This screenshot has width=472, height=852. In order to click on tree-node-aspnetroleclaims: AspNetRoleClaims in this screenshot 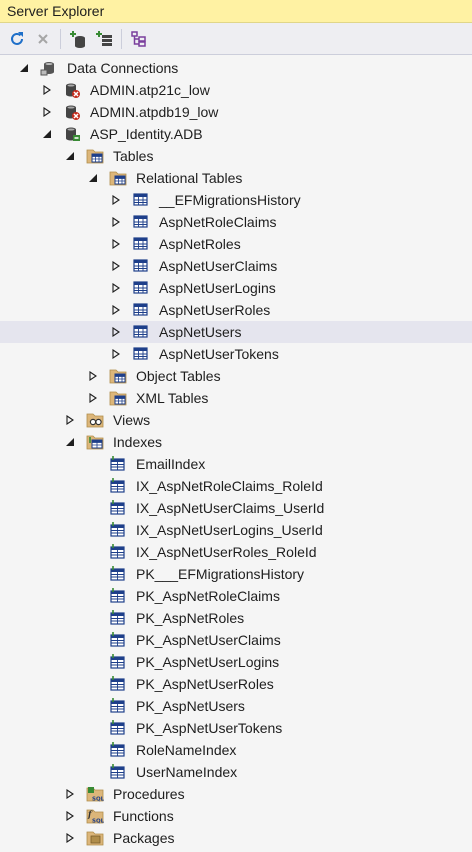, I will do `click(236, 222)`.